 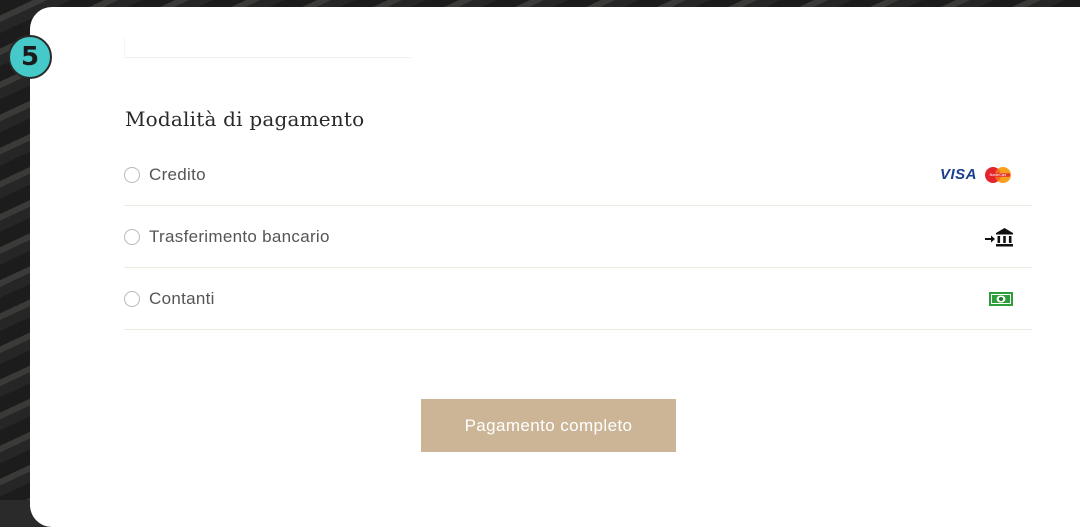 I want to click on radio-cash, so click(x=132, y=298).